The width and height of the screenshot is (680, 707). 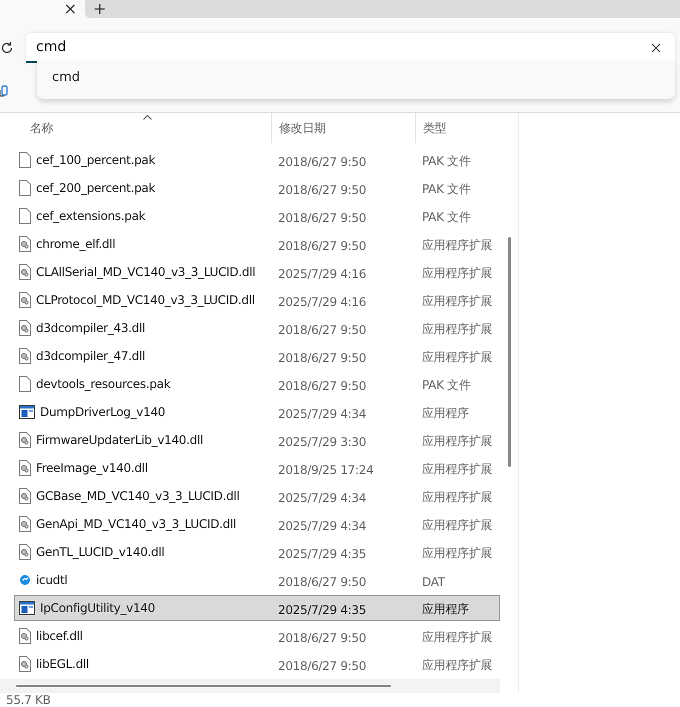 What do you see at coordinates (203, 686) in the screenshot?
I see `horizontal-scrollbar` at bounding box center [203, 686].